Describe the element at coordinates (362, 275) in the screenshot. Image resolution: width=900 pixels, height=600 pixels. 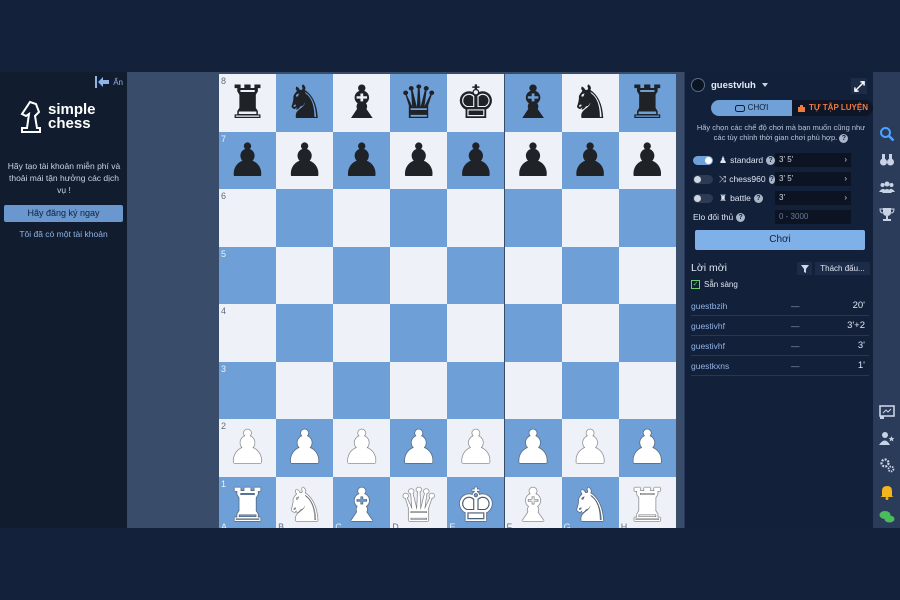
I see `square-c5` at that location.